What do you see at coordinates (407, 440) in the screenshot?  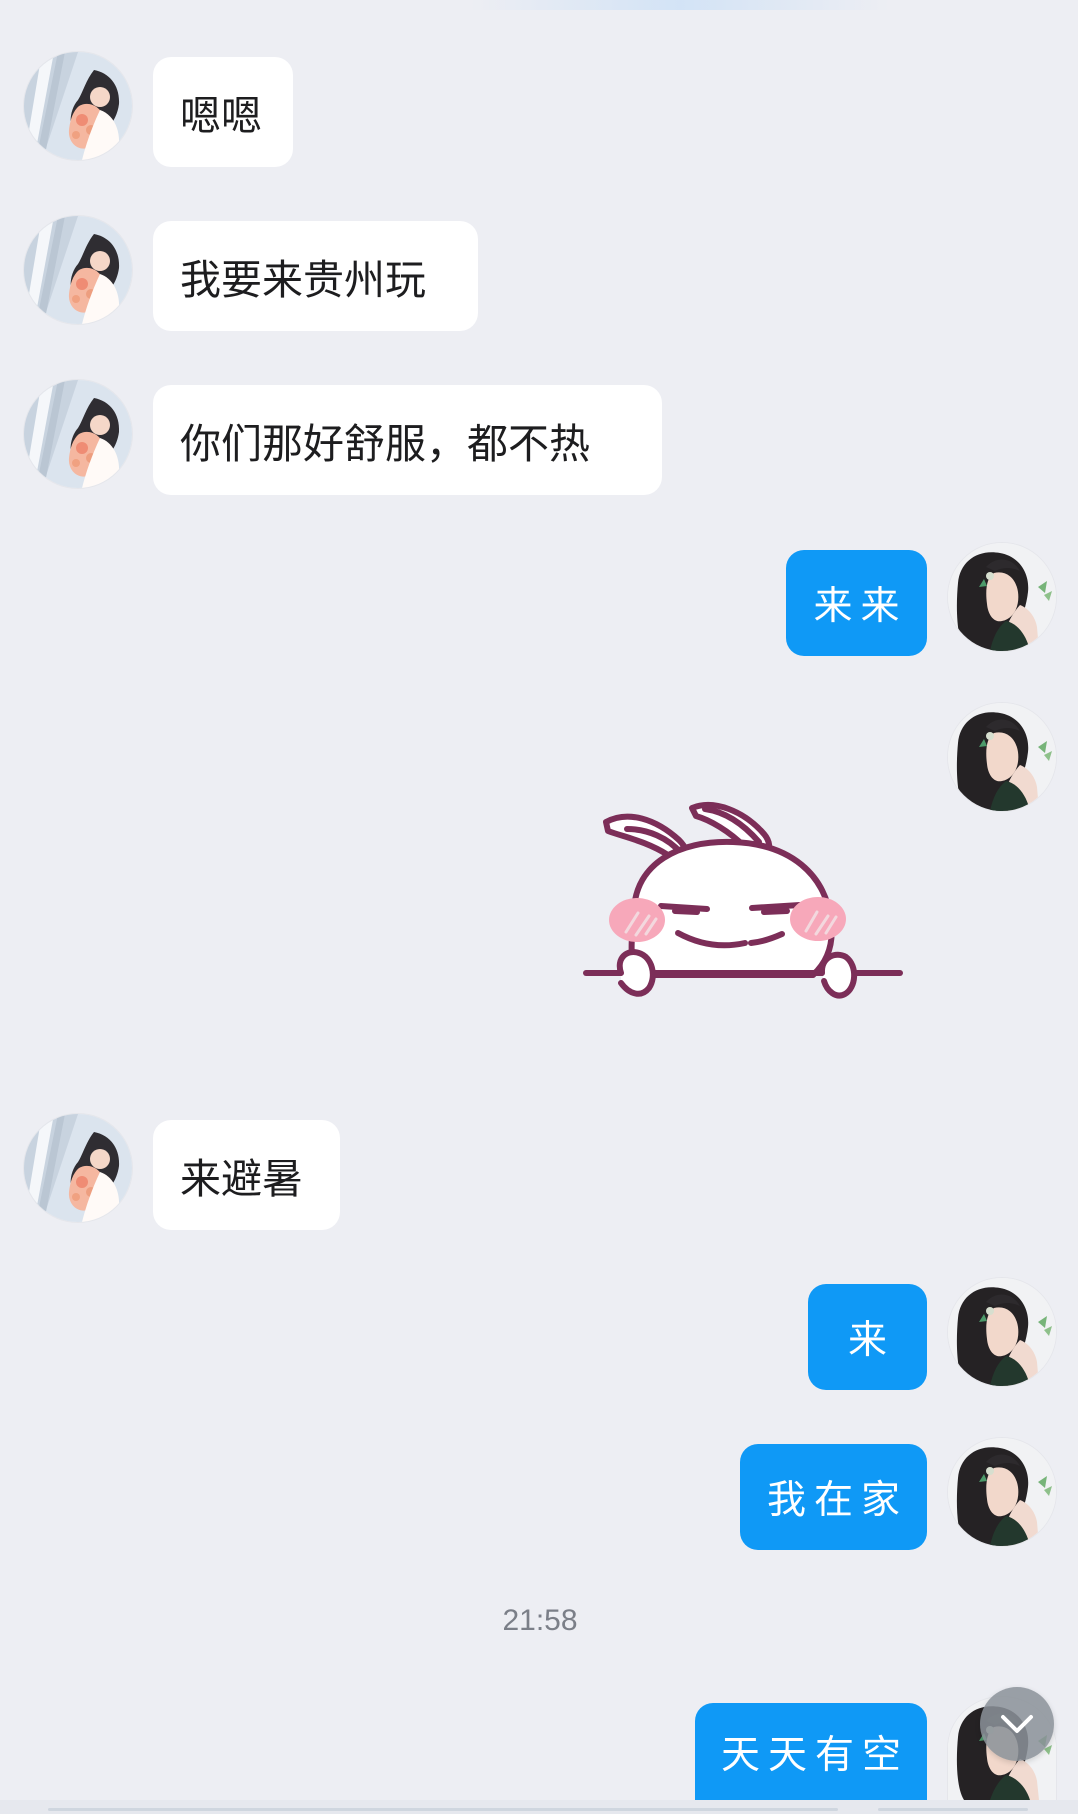 I see `incoming-message: 你们那好舒服，都不热` at bounding box center [407, 440].